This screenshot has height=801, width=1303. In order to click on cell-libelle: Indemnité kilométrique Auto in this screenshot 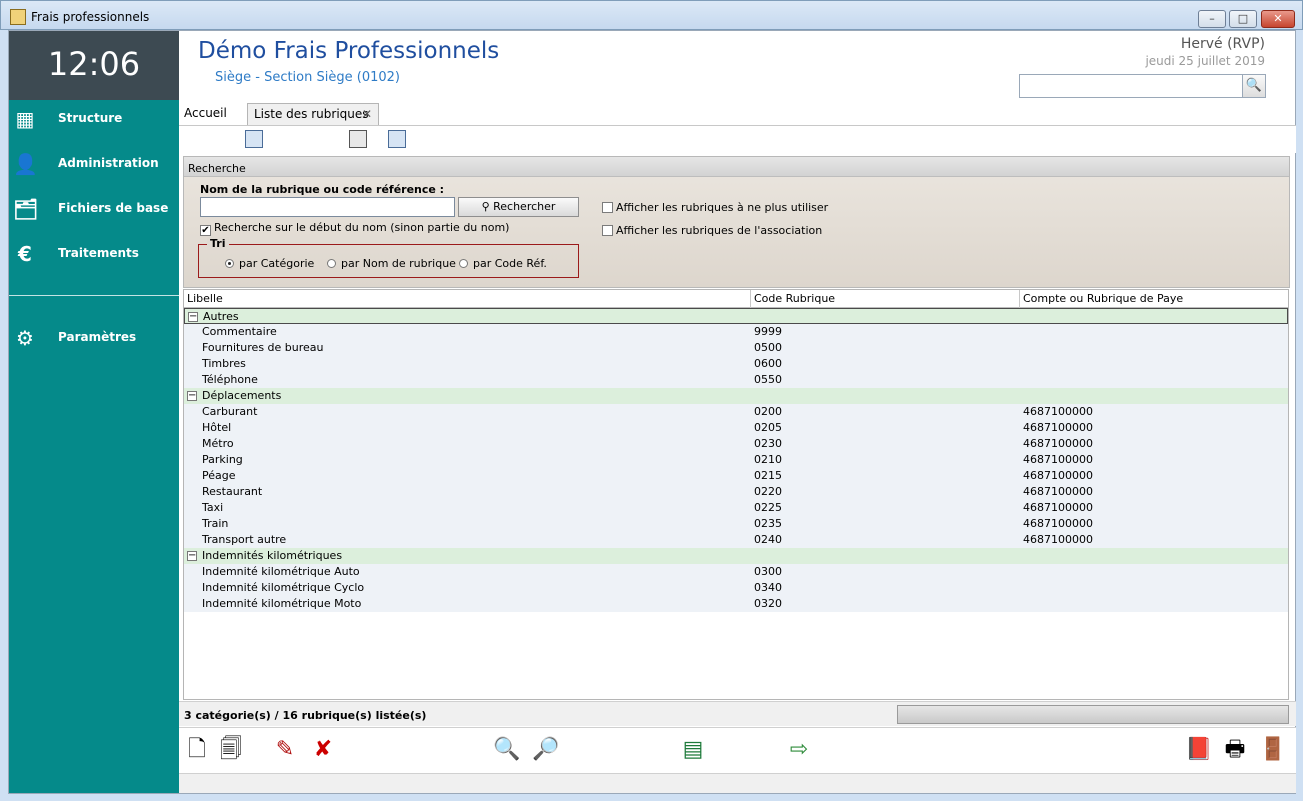, I will do `click(281, 571)`.